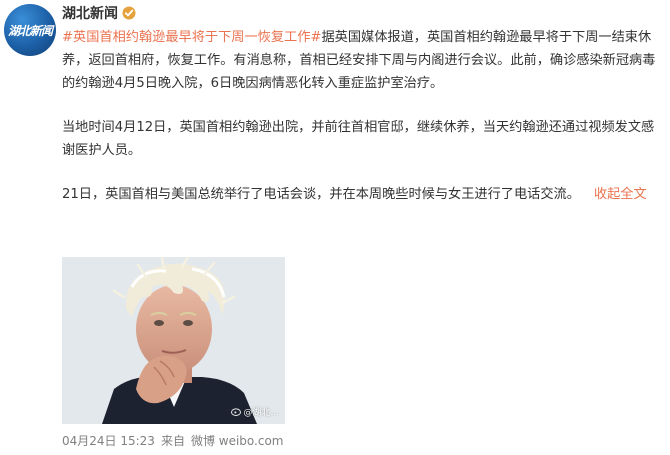 Image resolution: width=670 pixels, height=455 pixels. I want to click on source-link: 微博 weibo.com, so click(237, 440).